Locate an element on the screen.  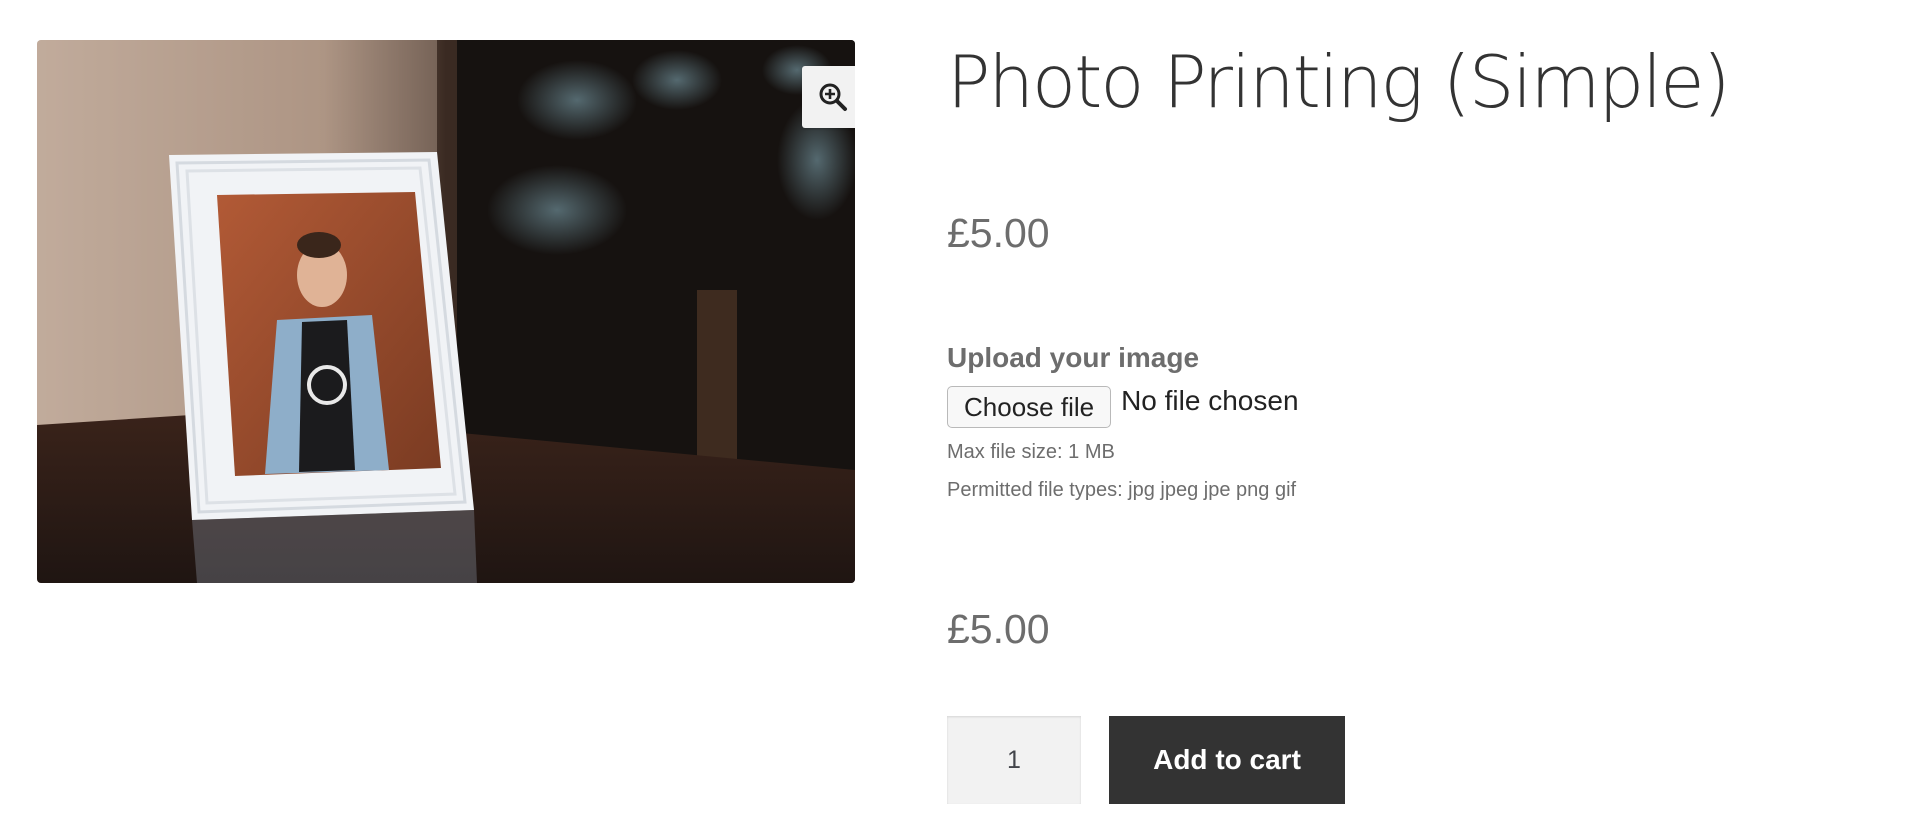
product-price: £5.00 is located at coordinates (998, 233).